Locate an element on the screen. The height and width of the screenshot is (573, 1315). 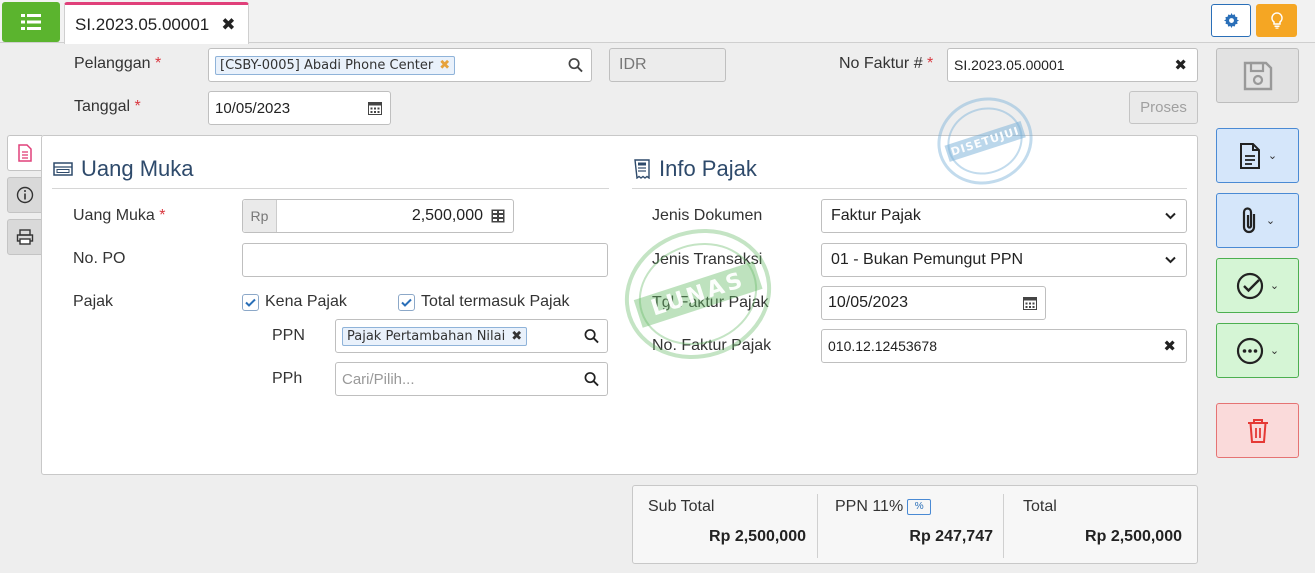
tax-date-value: 10/05/2023 is located at coordinates (868, 302).